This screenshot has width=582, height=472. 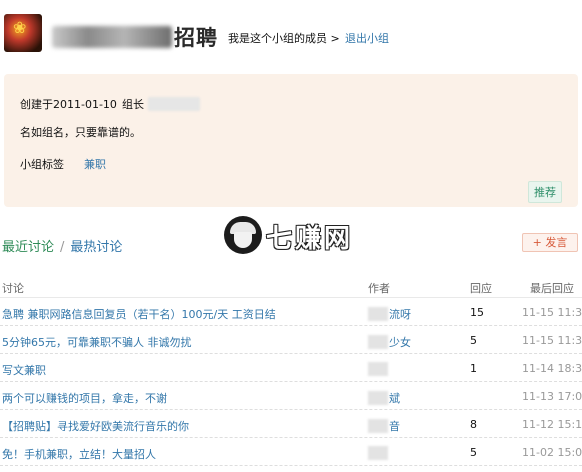 What do you see at coordinates (291, 424) in the screenshot?
I see `table-row: 【招聘贴】寻找爱好欧美流行音乐的你 音 8 11-12 15:14` at bounding box center [291, 424].